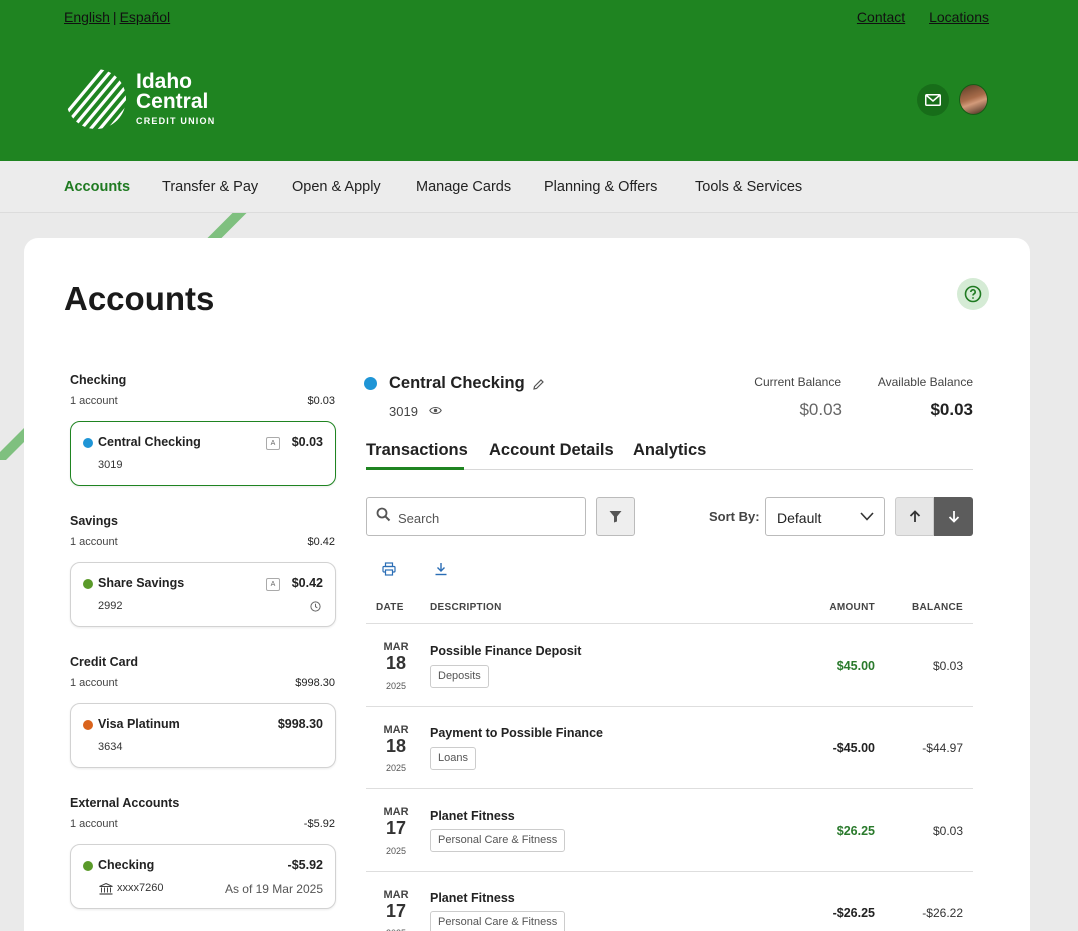 This screenshot has height=931, width=1078. What do you see at coordinates (87, 17) in the screenshot?
I see `lang-english-link: English` at bounding box center [87, 17].